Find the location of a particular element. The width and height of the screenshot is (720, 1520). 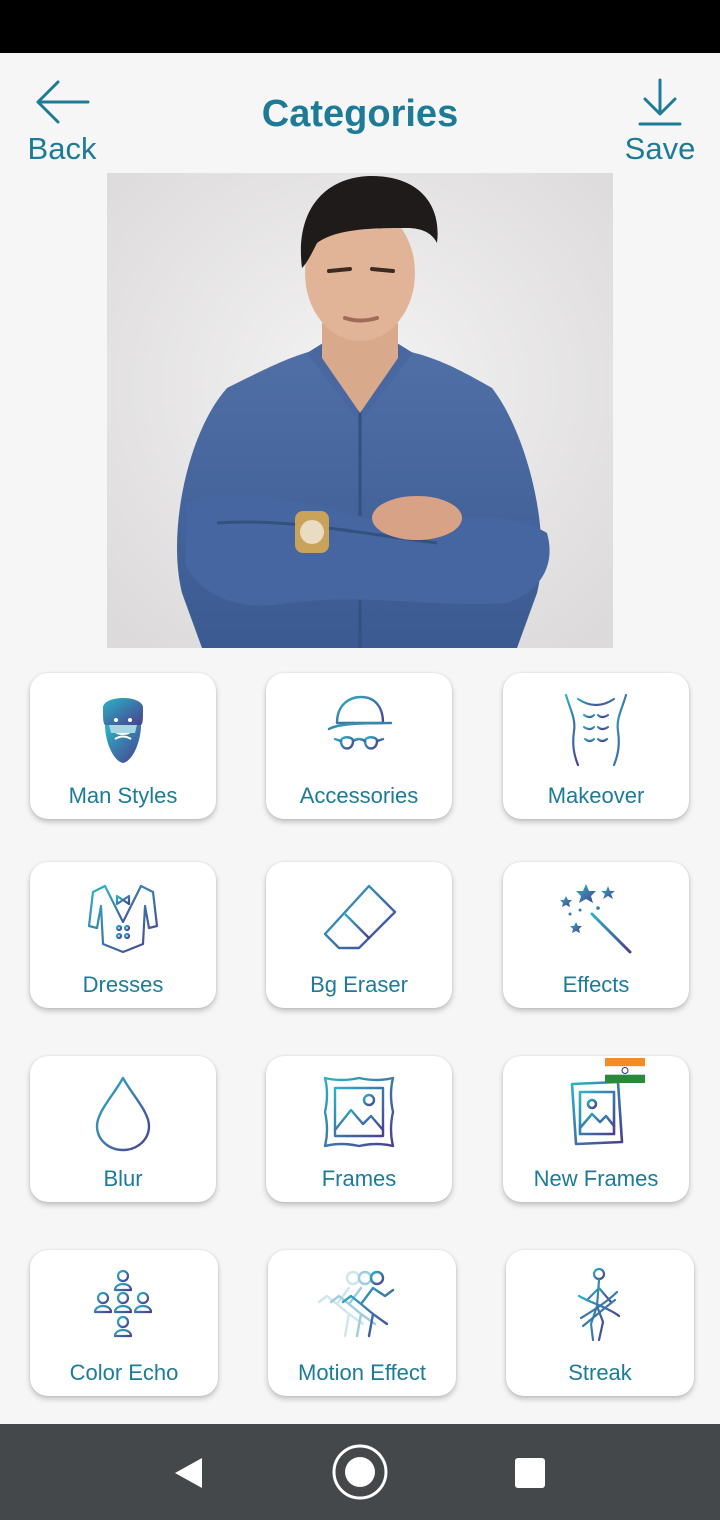

category-blur: Blur is located at coordinates (123, 1129).